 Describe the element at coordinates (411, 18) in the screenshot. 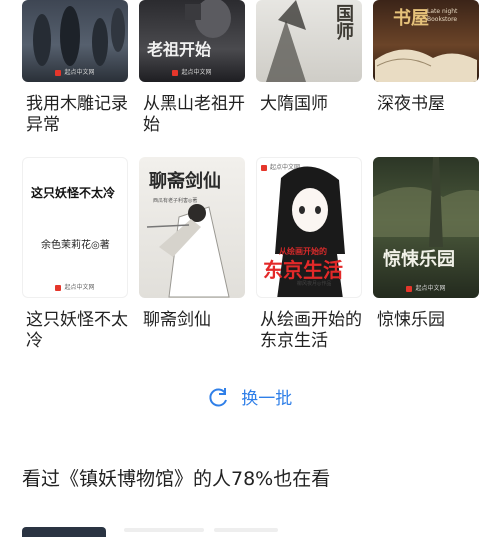

I see `cover-title: 书屋` at that location.